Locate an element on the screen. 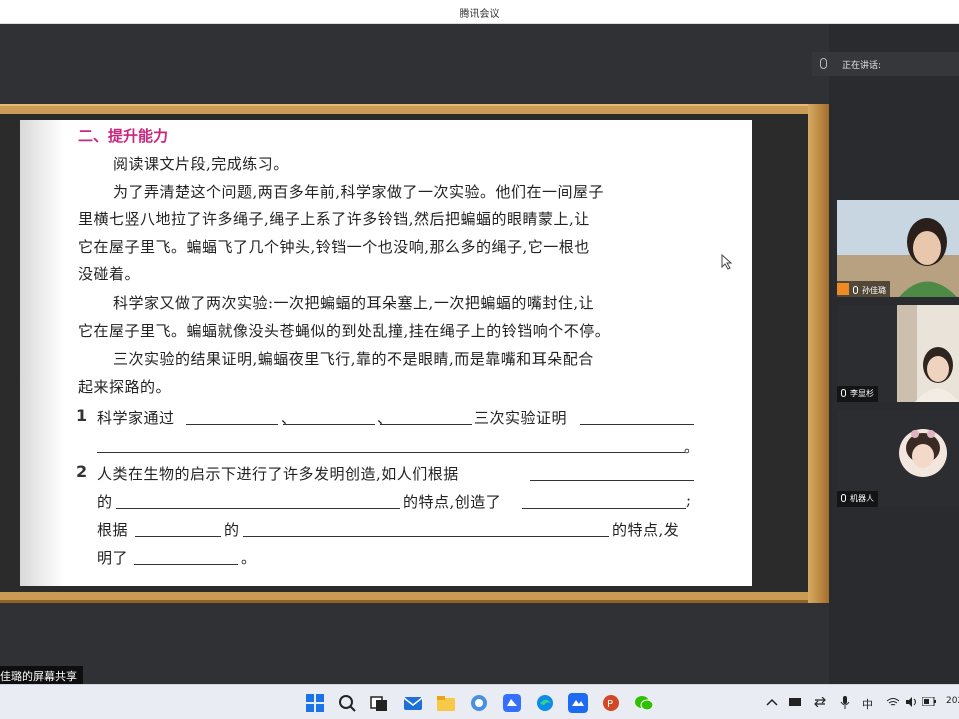 This screenshot has height=719, width=959. participant-name-tag: 李显杉 is located at coordinates (857, 394).